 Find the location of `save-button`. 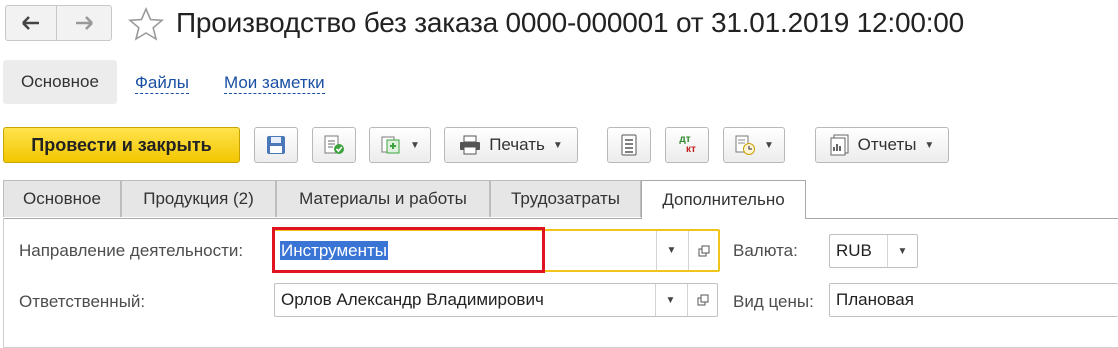

save-button is located at coordinates (276, 145).